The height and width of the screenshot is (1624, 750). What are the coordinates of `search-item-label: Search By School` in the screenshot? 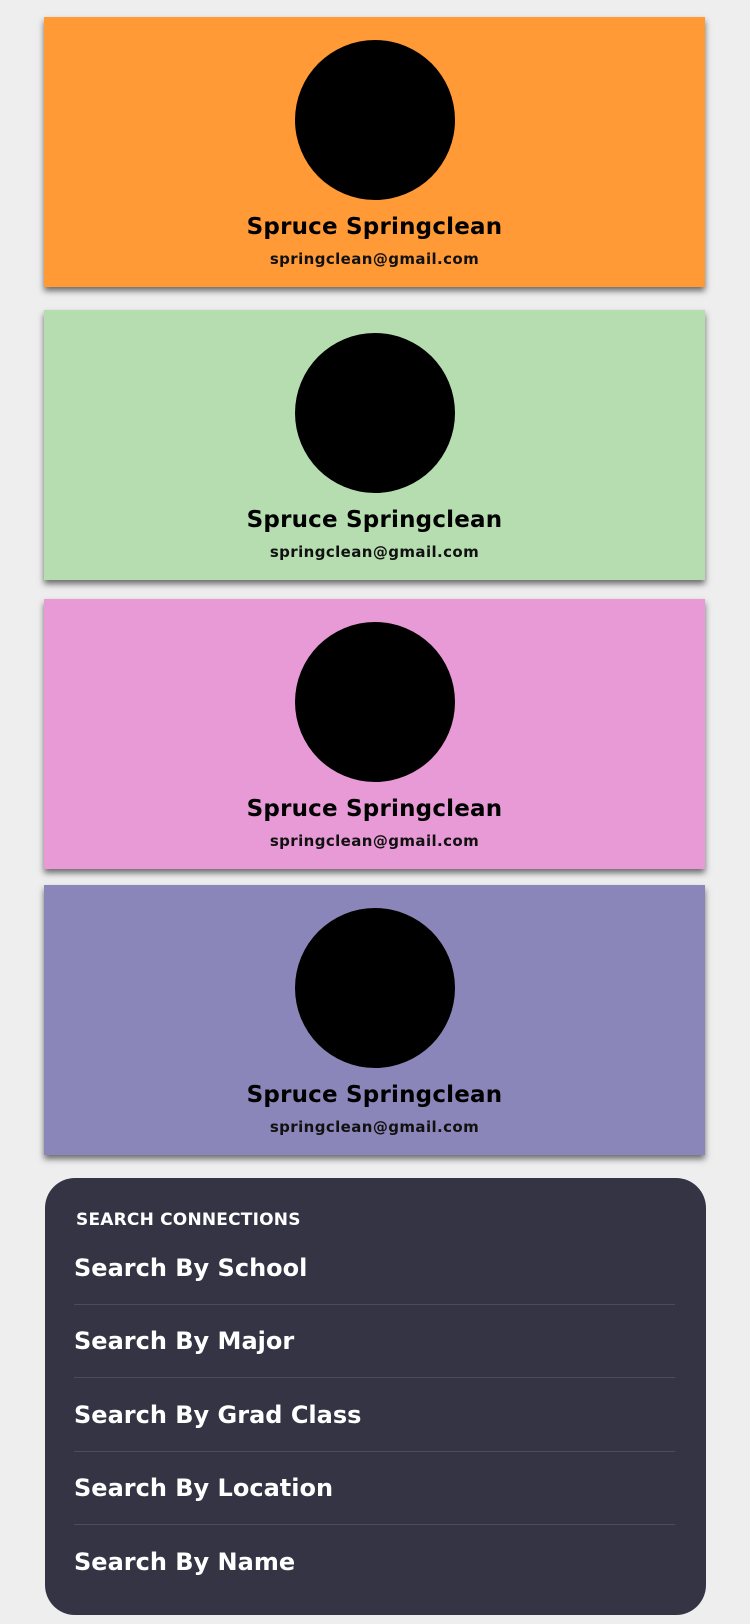 It's located at (191, 1268).